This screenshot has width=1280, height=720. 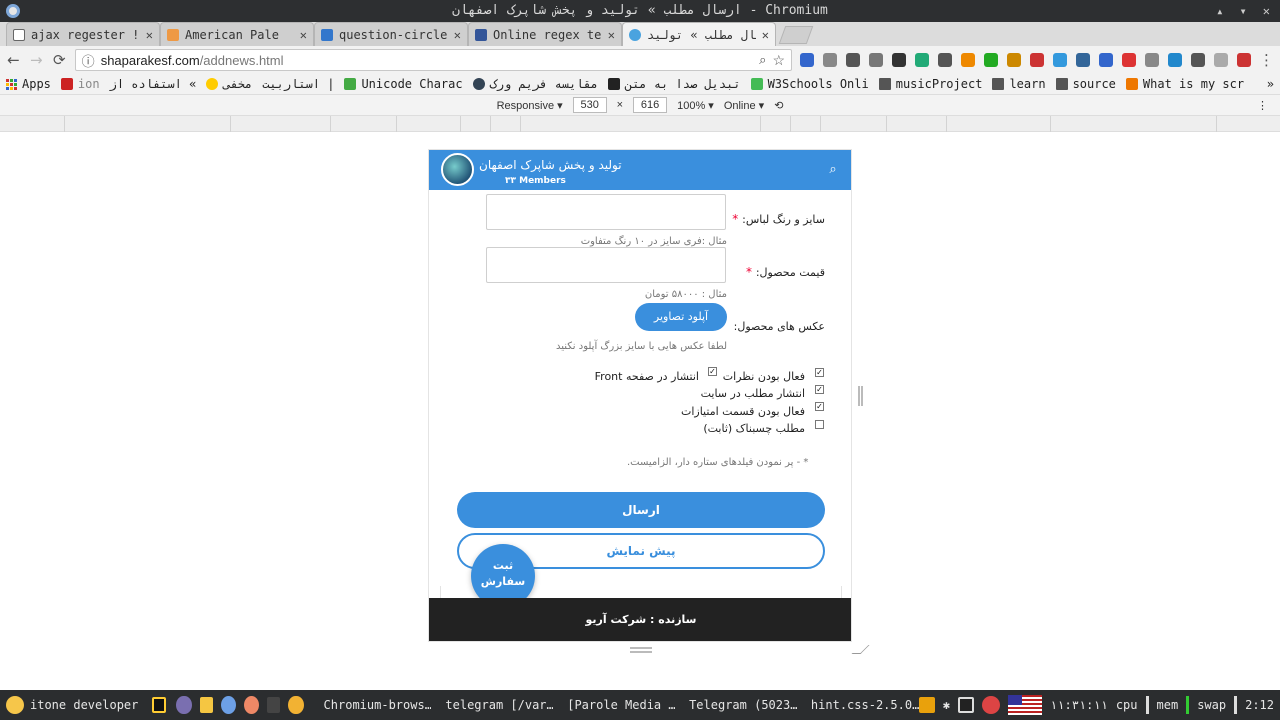 What do you see at coordinates (744, 105) in the screenshot?
I see `network-throttle-select: Online ▾` at bounding box center [744, 105].